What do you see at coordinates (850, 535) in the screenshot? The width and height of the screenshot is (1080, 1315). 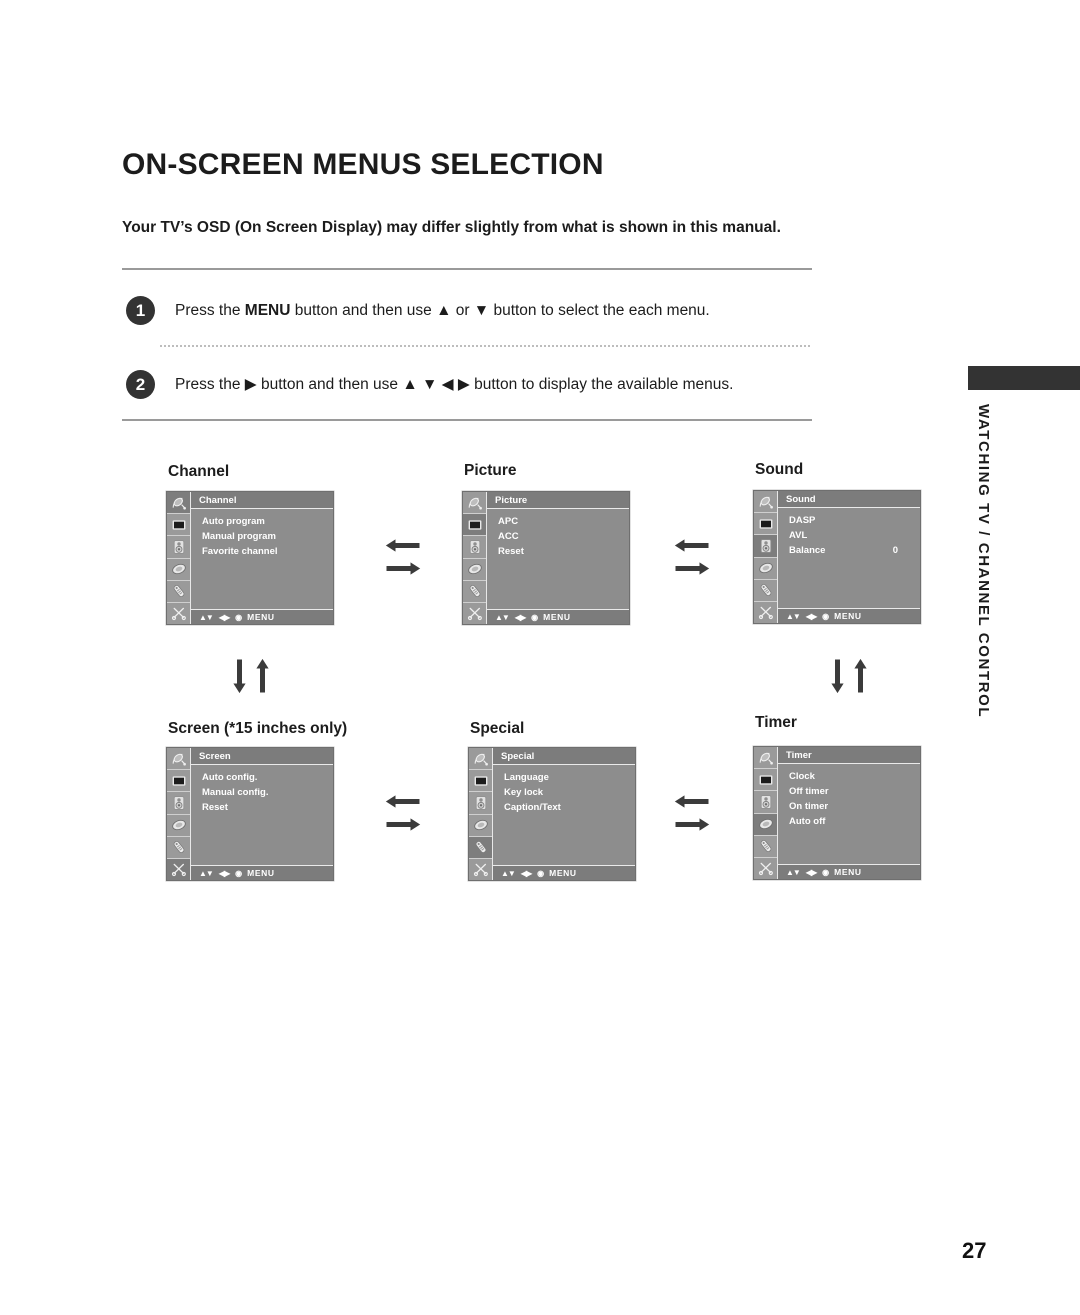 I see `osd-menu-item: AVL` at bounding box center [850, 535].